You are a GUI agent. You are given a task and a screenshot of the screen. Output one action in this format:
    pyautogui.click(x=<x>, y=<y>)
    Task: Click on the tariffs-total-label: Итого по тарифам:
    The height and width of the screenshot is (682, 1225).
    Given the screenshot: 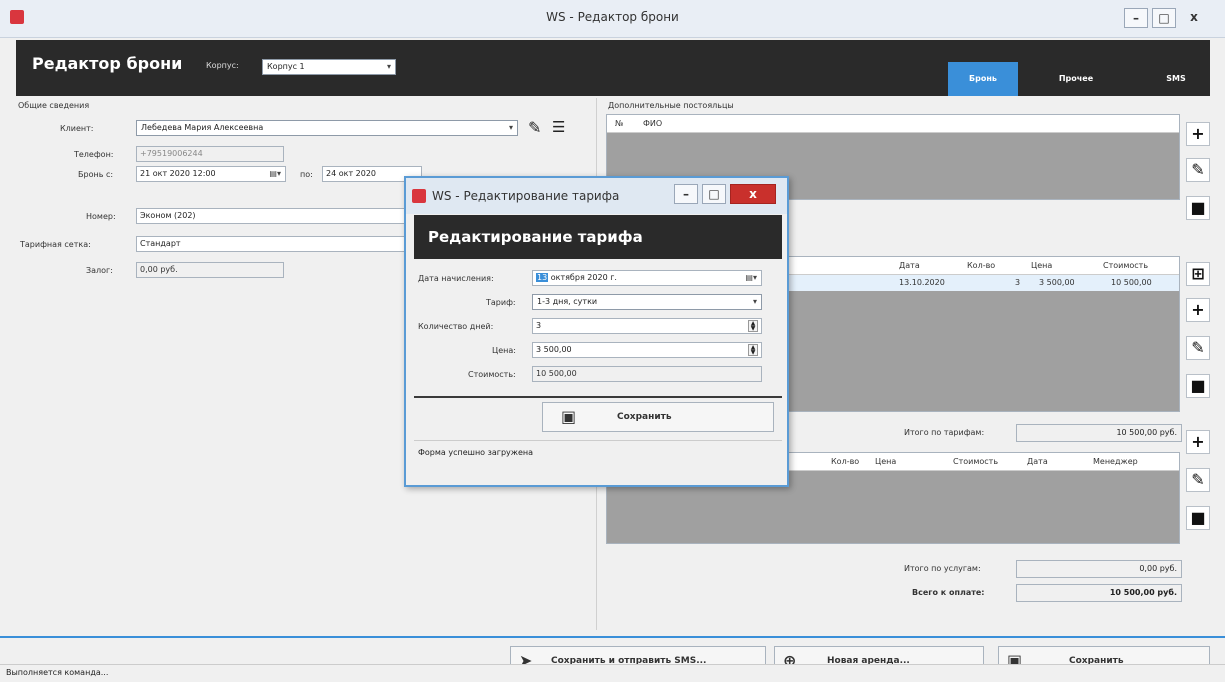 What is the action you would take?
    pyautogui.click(x=944, y=432)
    